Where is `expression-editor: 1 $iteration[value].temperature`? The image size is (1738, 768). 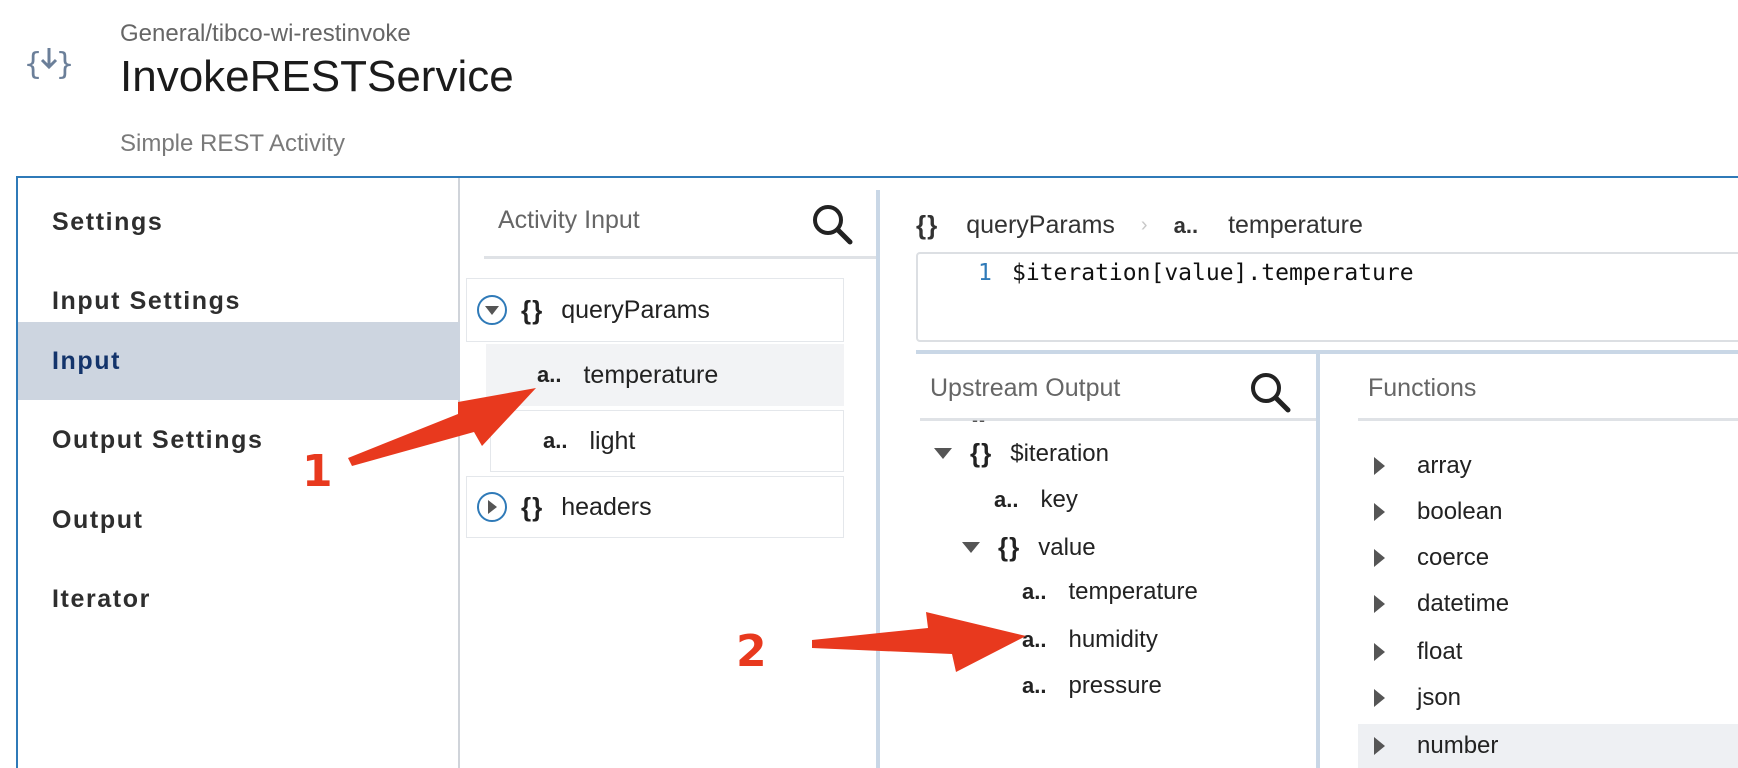 expression-editor: 1 $iteration[value].temperature is located at coordinates (1327, 297).